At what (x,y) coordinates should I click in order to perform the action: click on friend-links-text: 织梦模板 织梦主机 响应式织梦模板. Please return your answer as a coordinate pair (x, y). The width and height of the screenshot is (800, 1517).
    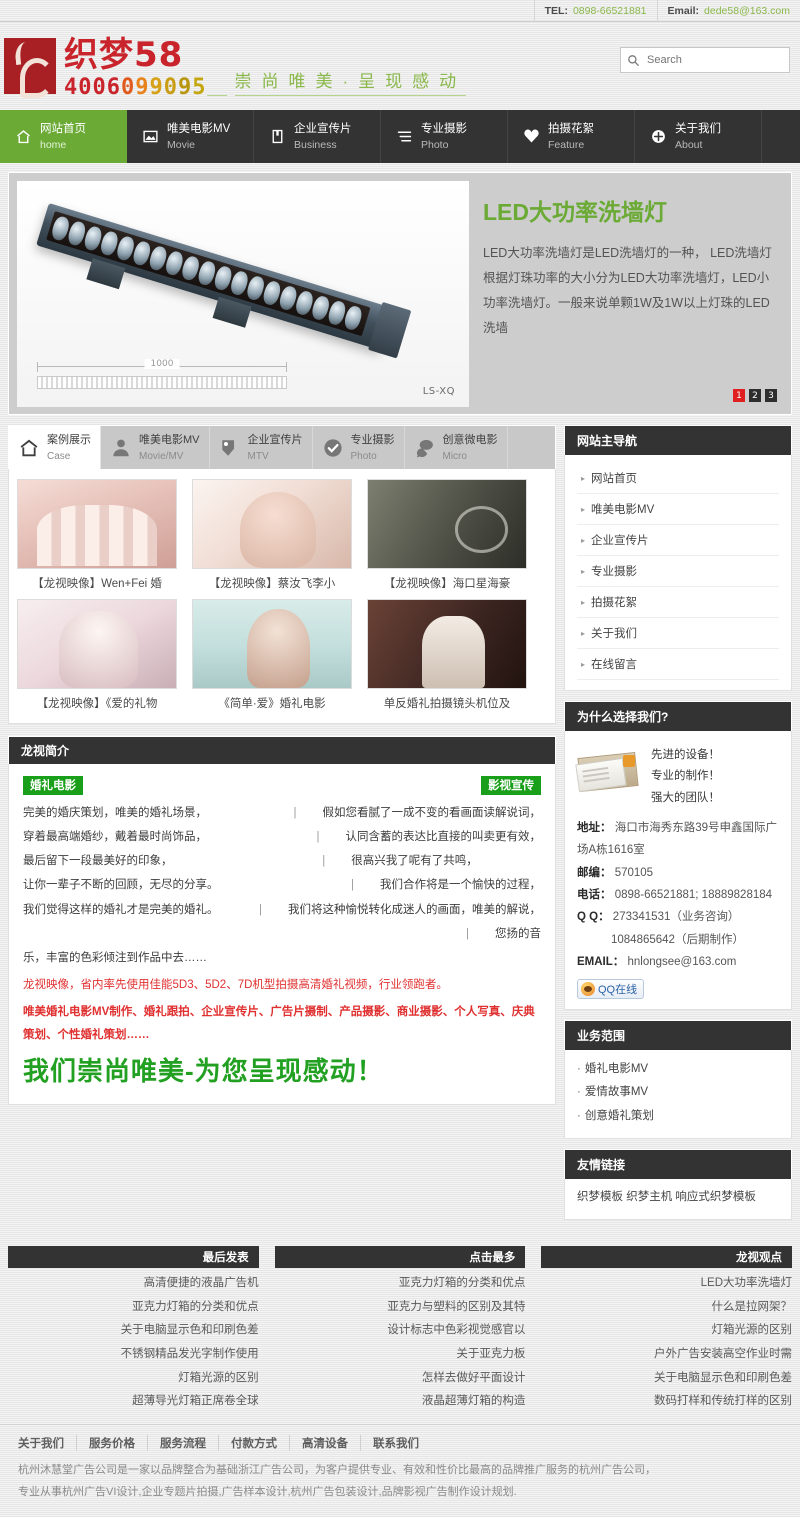
    Looking at the image, I should click on (678, 1198).